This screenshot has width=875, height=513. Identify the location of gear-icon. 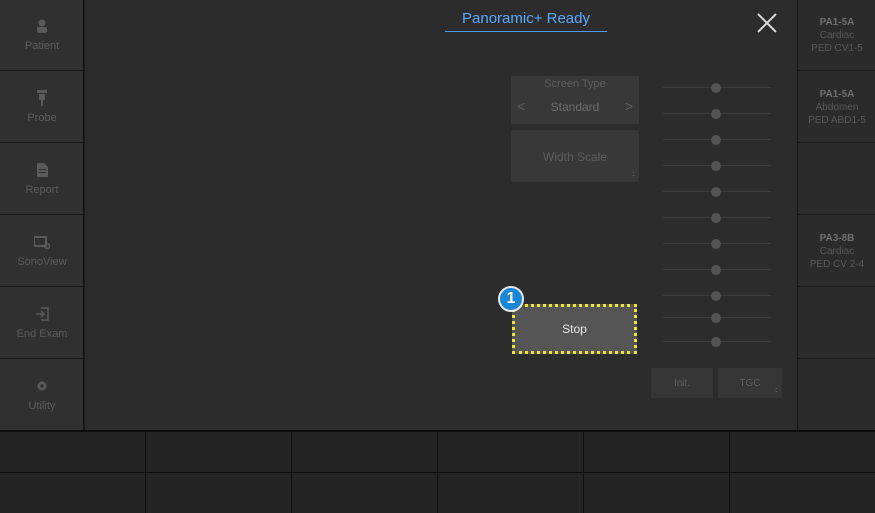
(42, 386).